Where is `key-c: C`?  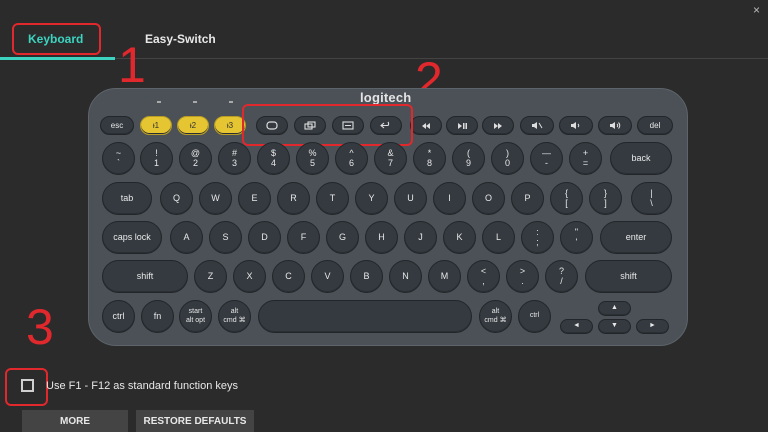 key-c: C is located at coordinates (288, 276).